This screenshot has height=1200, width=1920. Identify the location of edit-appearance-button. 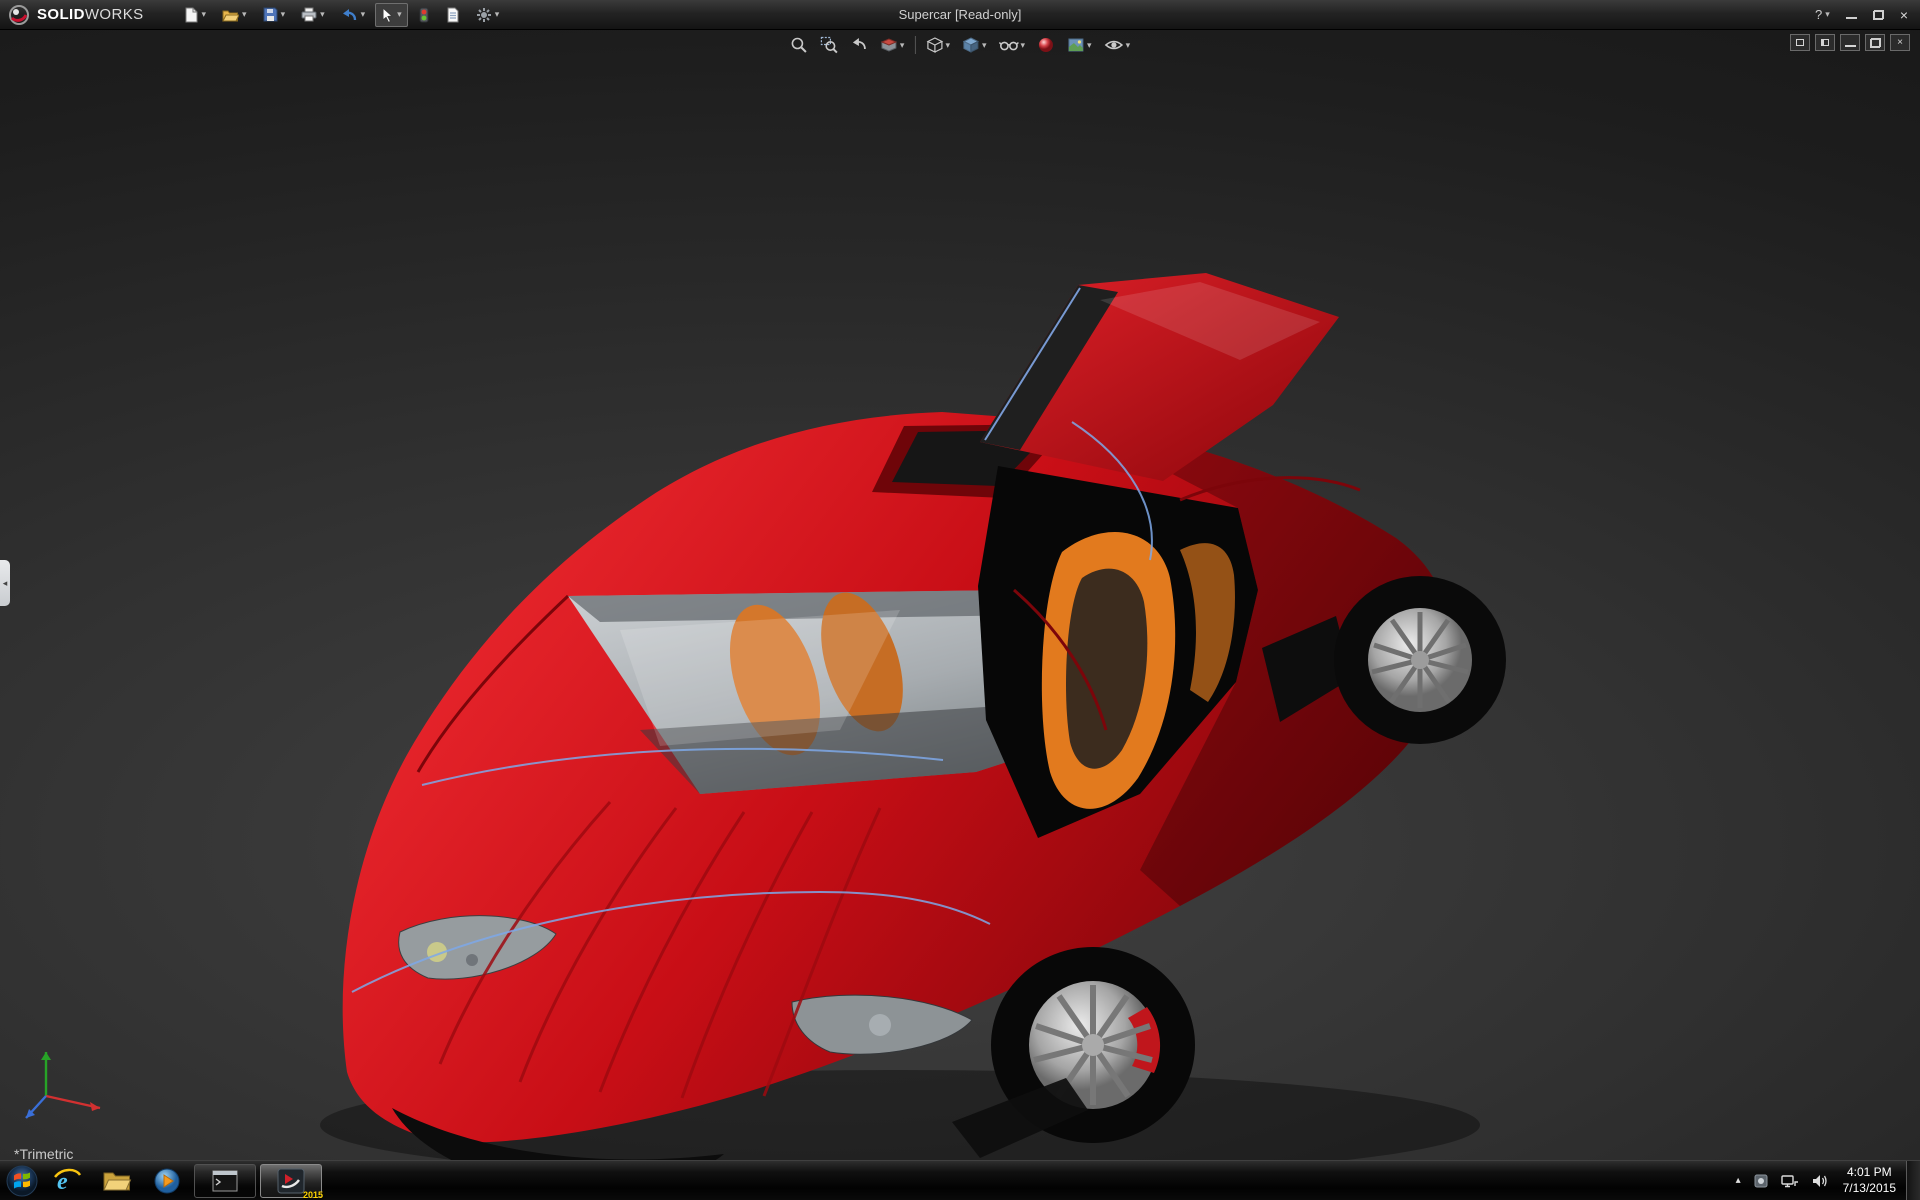
(1046, 45).